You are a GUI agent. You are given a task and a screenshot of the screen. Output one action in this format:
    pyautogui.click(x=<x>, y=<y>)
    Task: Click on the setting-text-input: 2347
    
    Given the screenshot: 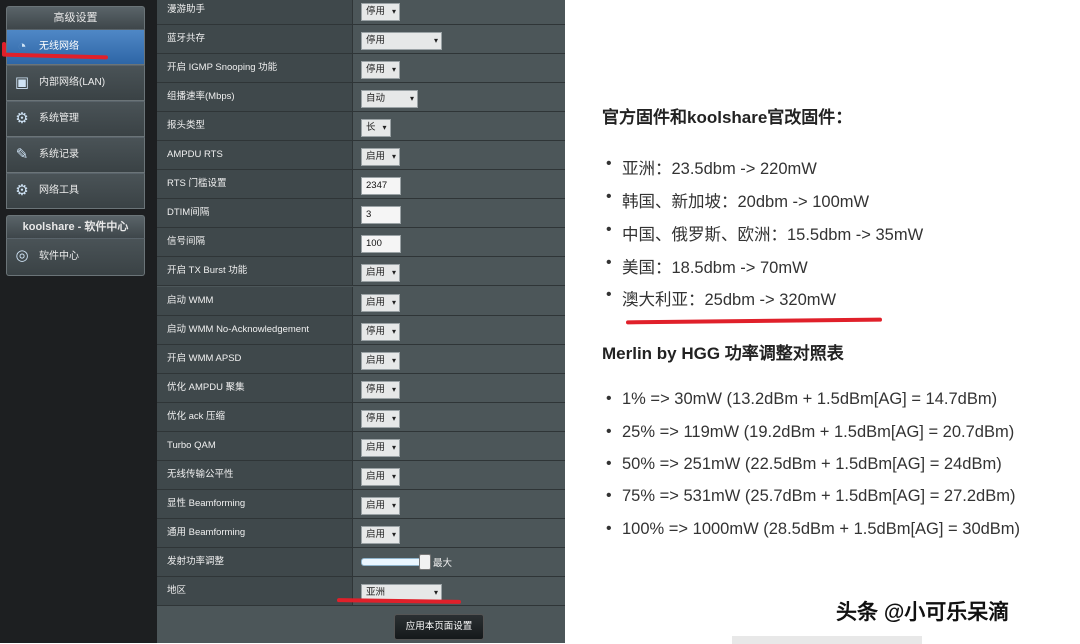 What is the action you would take?
    pyautogui.click(x=381, y=186)
    